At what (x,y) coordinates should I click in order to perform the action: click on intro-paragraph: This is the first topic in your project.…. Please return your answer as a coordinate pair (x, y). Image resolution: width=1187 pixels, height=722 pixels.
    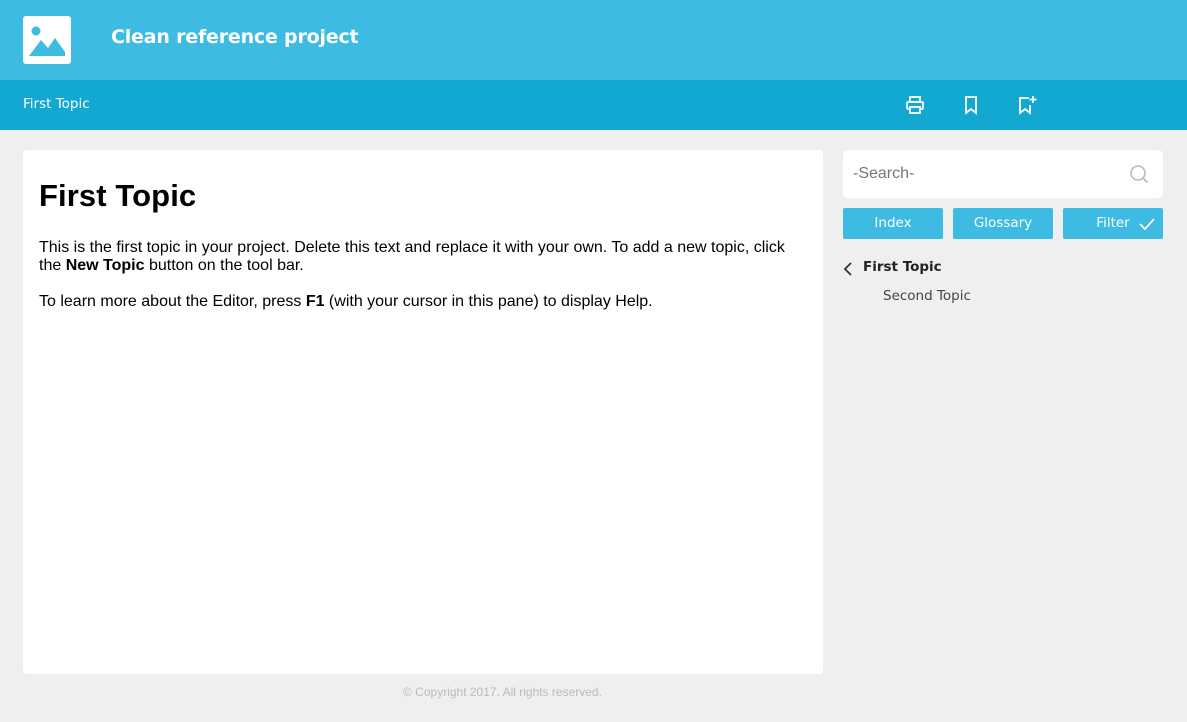
    Looking at the image, I should click on (423, 257).